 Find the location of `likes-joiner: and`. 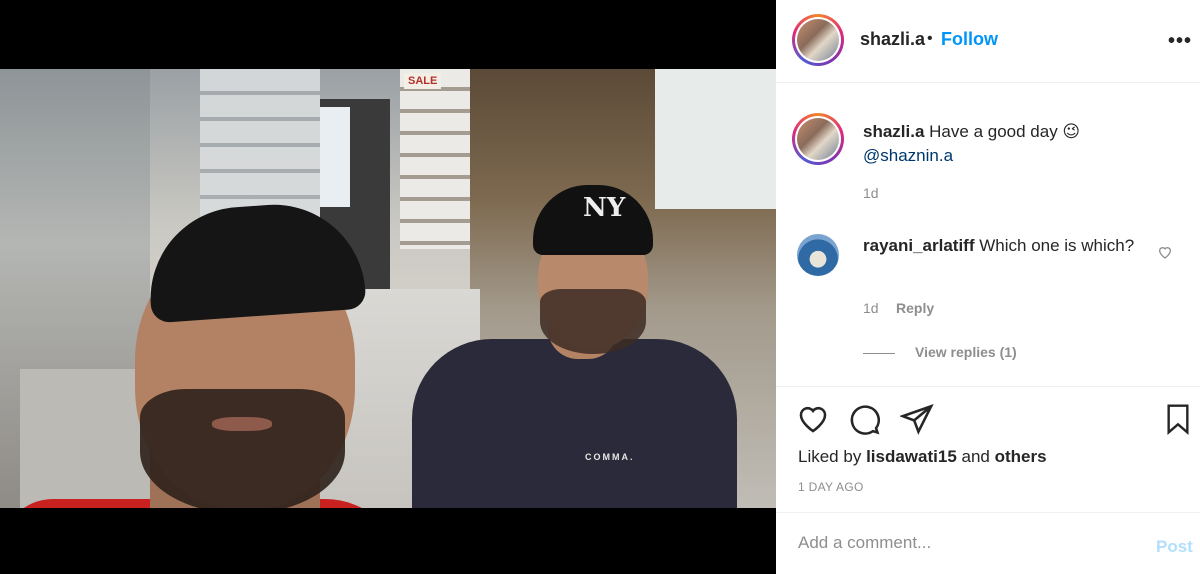

likes-joiner: and is located at coordinates (975, 456).